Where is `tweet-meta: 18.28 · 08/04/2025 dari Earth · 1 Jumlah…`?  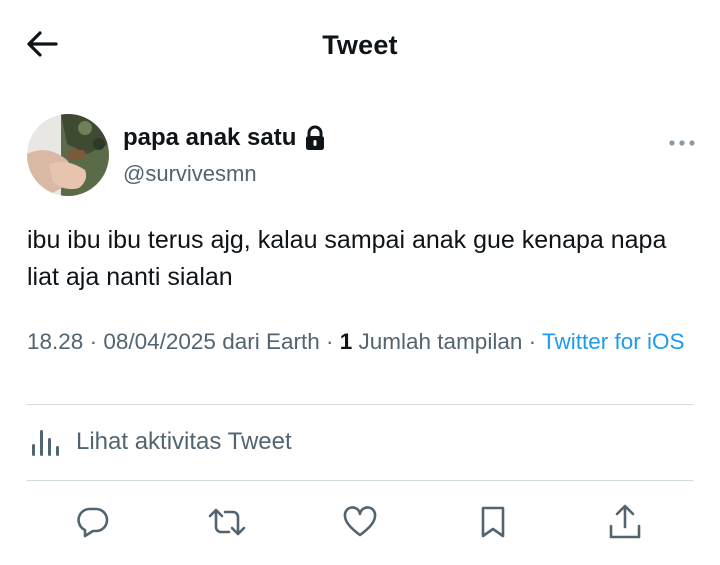 tweet-meta: 18.28 · 08/04/2025 dari Earth · 1 Jumlah… is located at coordinates (362, 342).